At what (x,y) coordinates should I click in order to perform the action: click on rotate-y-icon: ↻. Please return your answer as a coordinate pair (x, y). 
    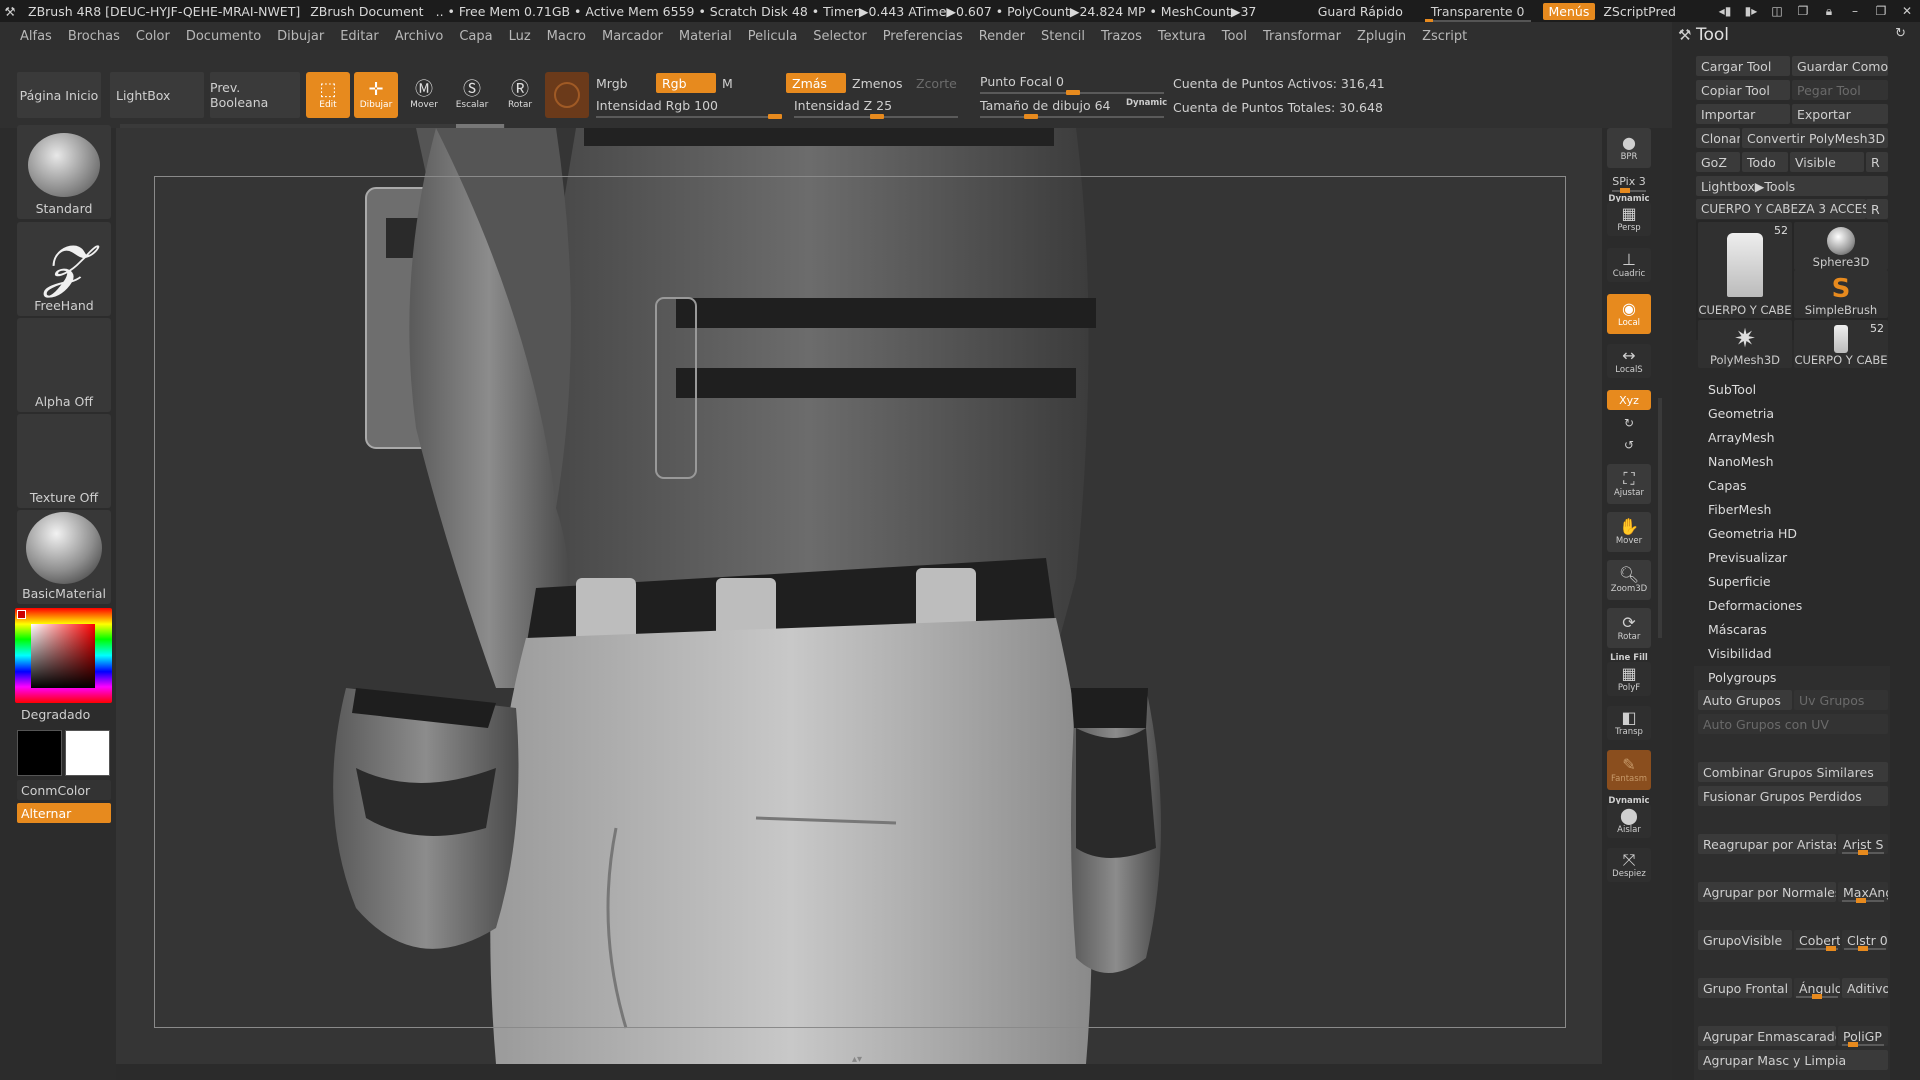
    Looking at the image, I should click on (1629, 423).